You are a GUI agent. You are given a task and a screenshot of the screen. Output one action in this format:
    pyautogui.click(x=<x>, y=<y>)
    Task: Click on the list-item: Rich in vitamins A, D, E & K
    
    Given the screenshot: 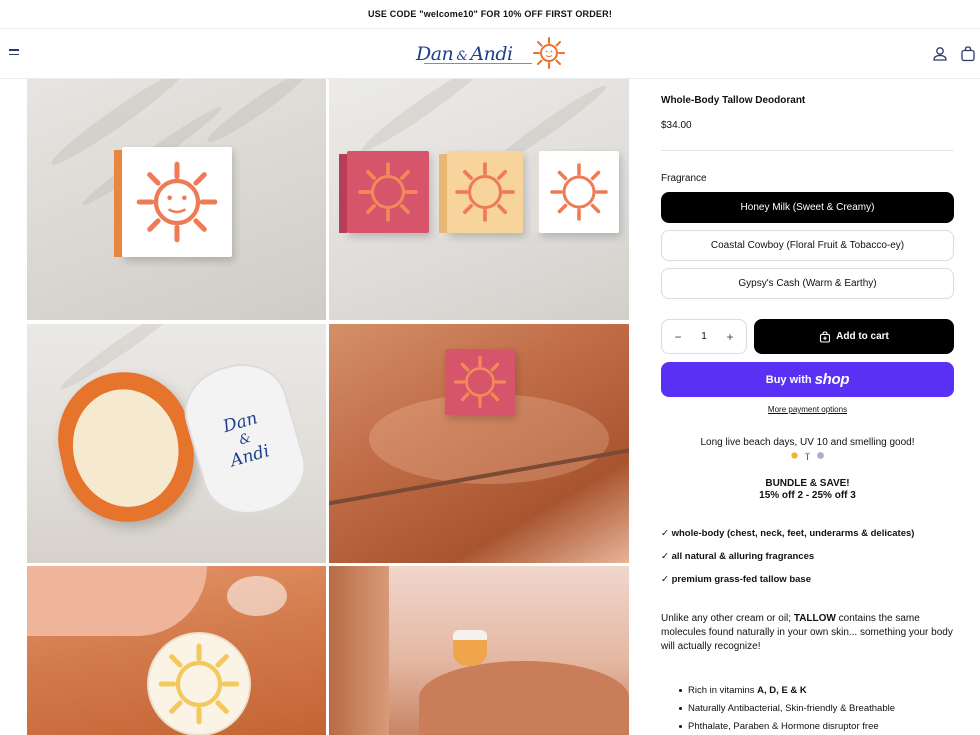 What is the action you would take?
    pyautogui.click(x=816, y=693)
    